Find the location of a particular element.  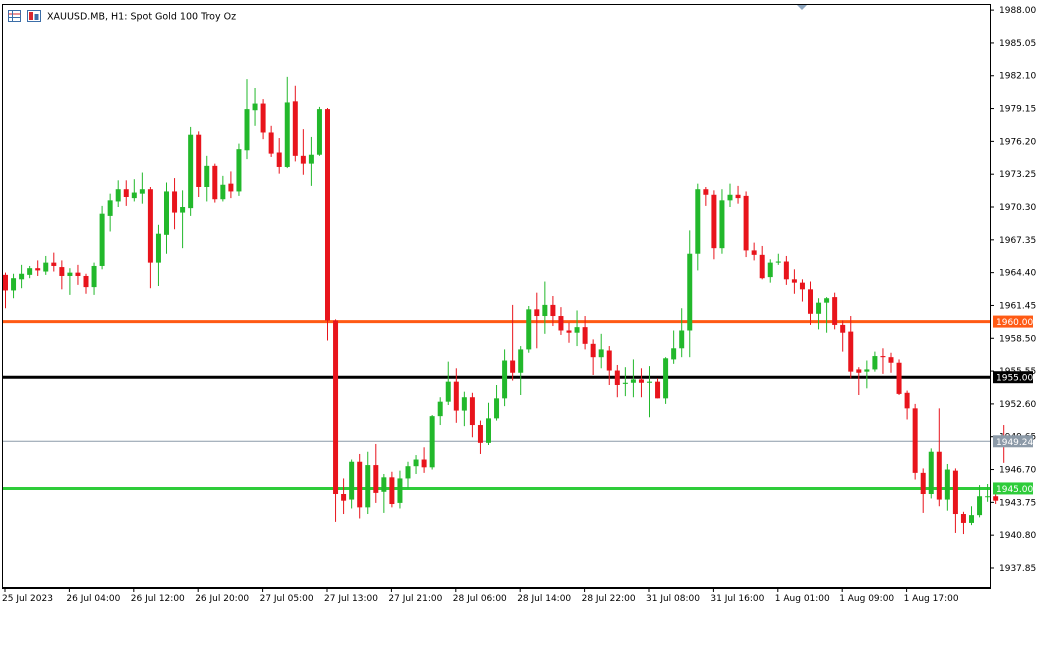

table-icon is located at coordinates (14, 16).